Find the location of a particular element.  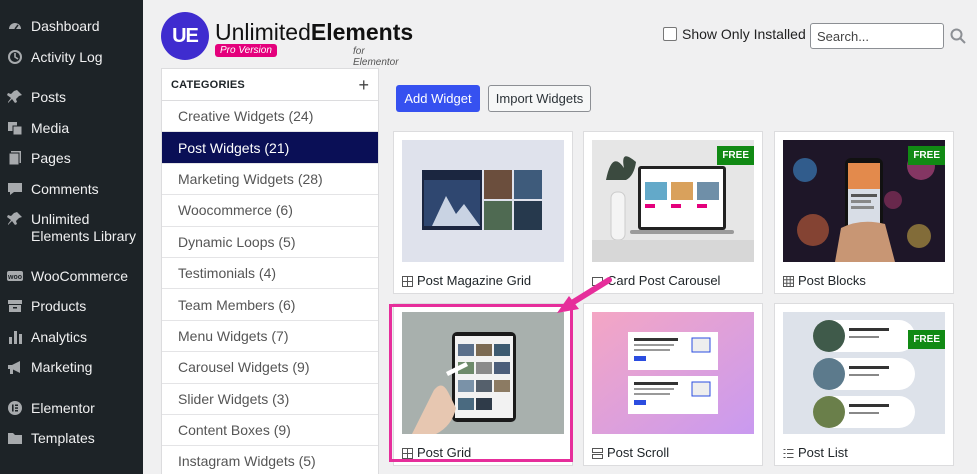

logo-mark: UE is located at coordinates (185, 36).